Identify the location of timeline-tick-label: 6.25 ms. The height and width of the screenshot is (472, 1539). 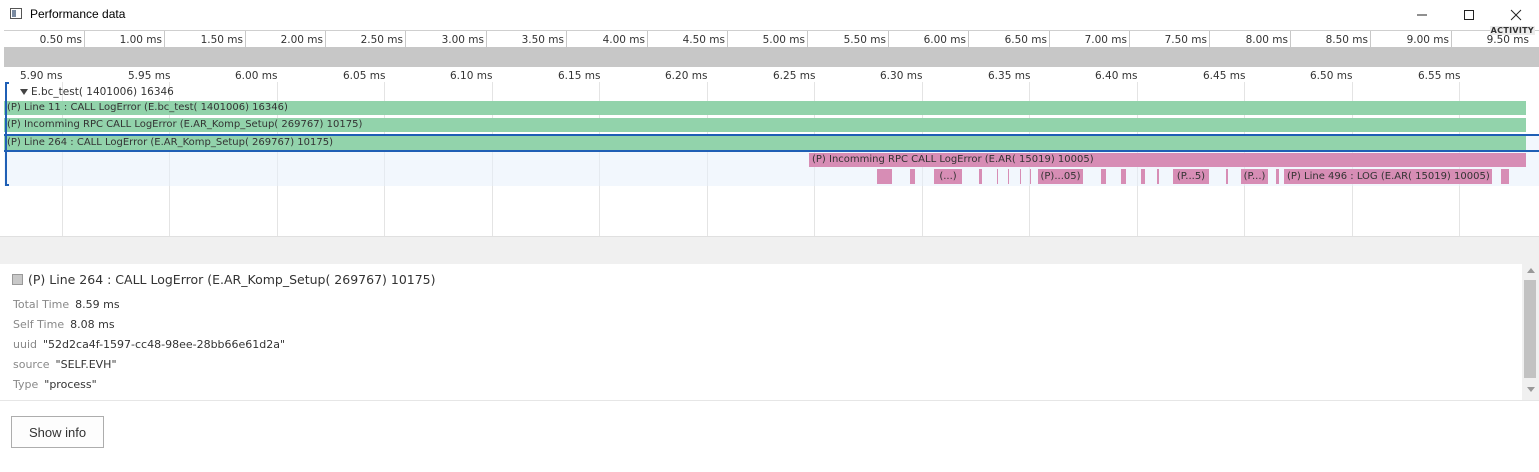
(794, 76).